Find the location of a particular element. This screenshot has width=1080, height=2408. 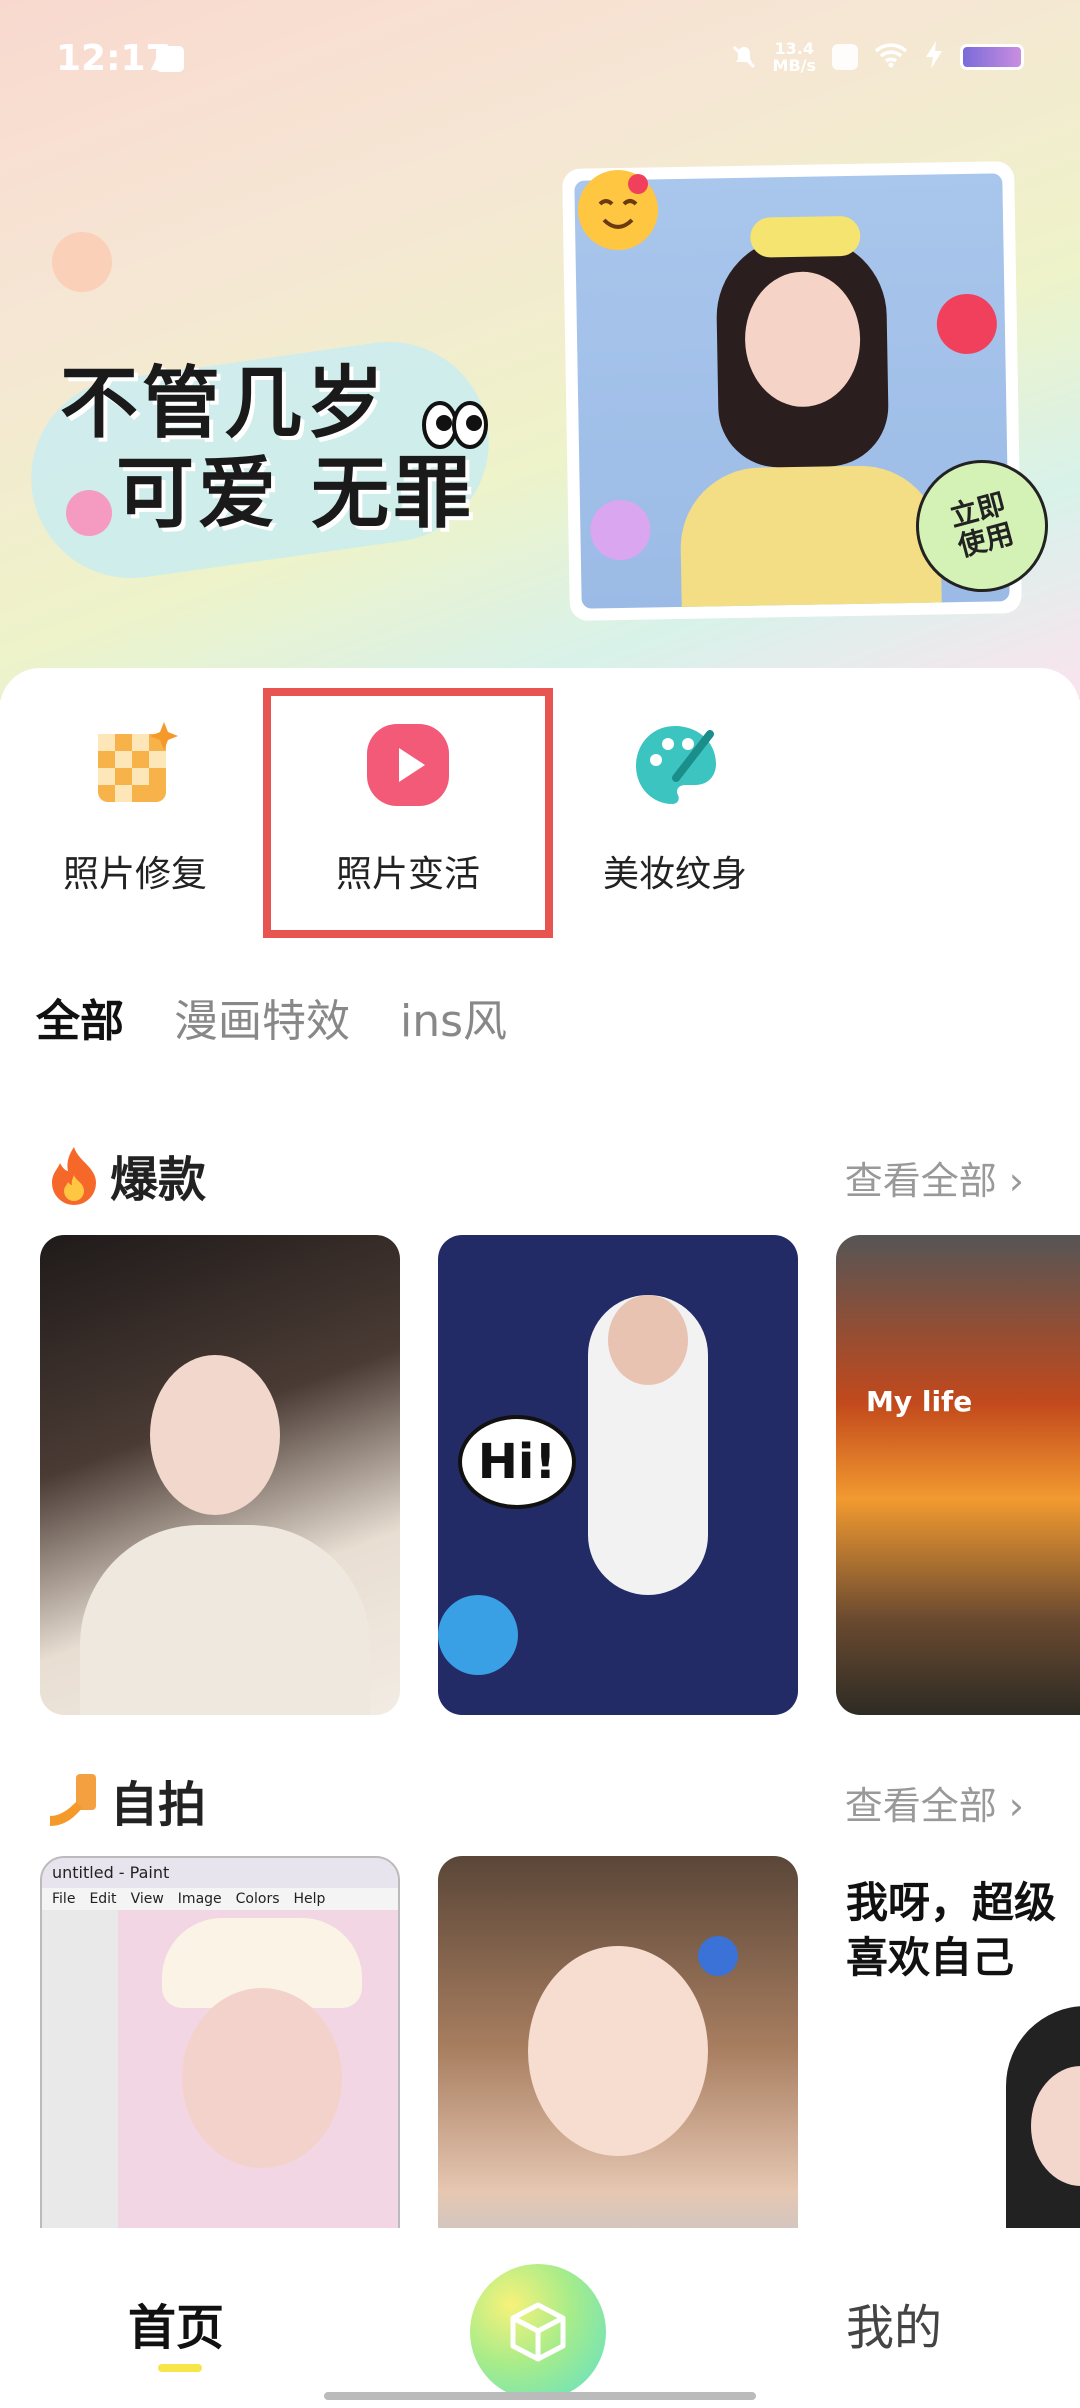

wifi-icon is located at coordinates (891, 57).